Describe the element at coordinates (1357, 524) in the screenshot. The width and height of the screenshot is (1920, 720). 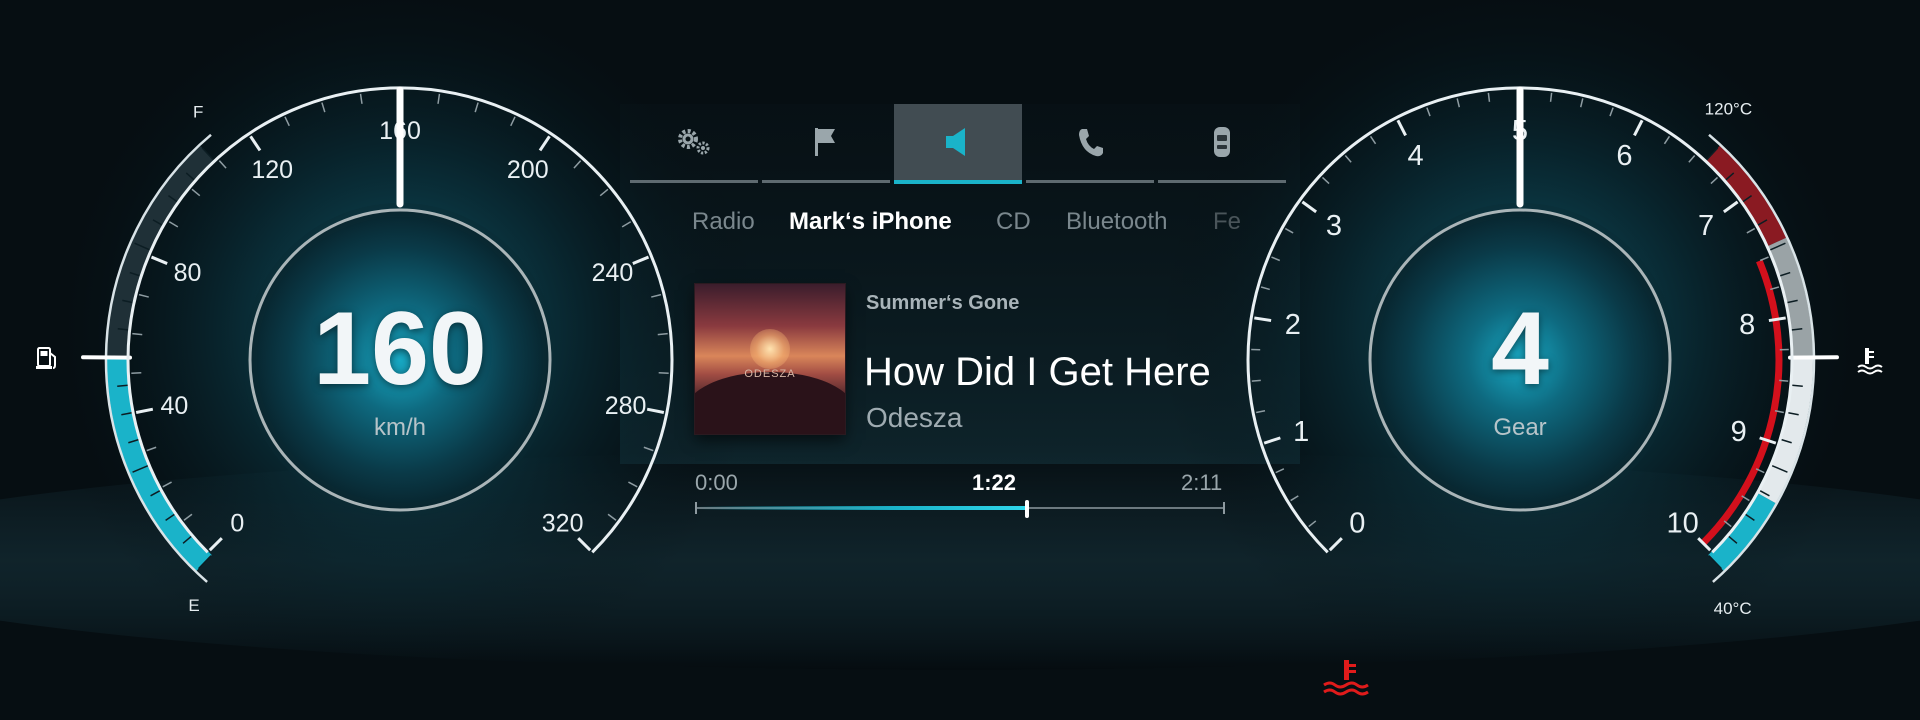
I see `gear-tick-label: 0` at that location.